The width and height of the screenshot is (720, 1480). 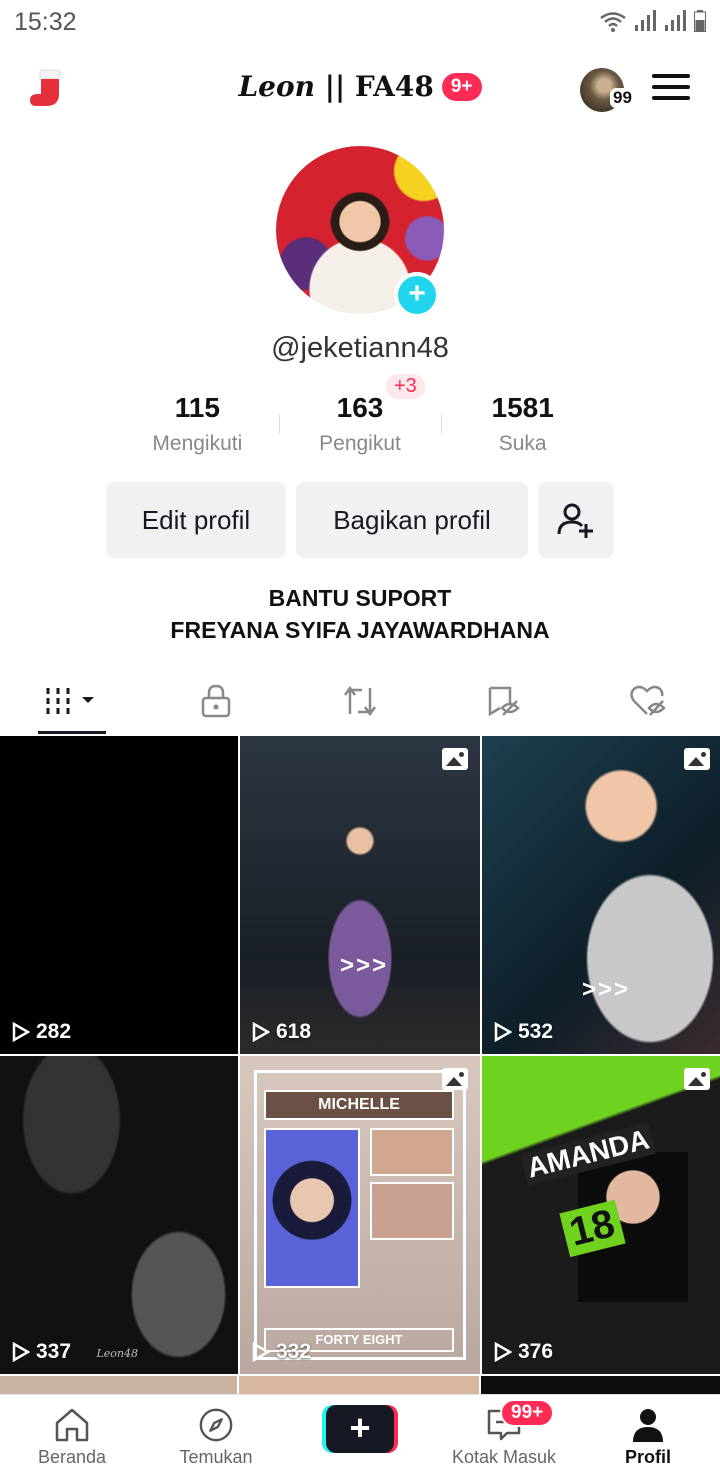 I want to click on tab-private, so click(x=216, y=701).